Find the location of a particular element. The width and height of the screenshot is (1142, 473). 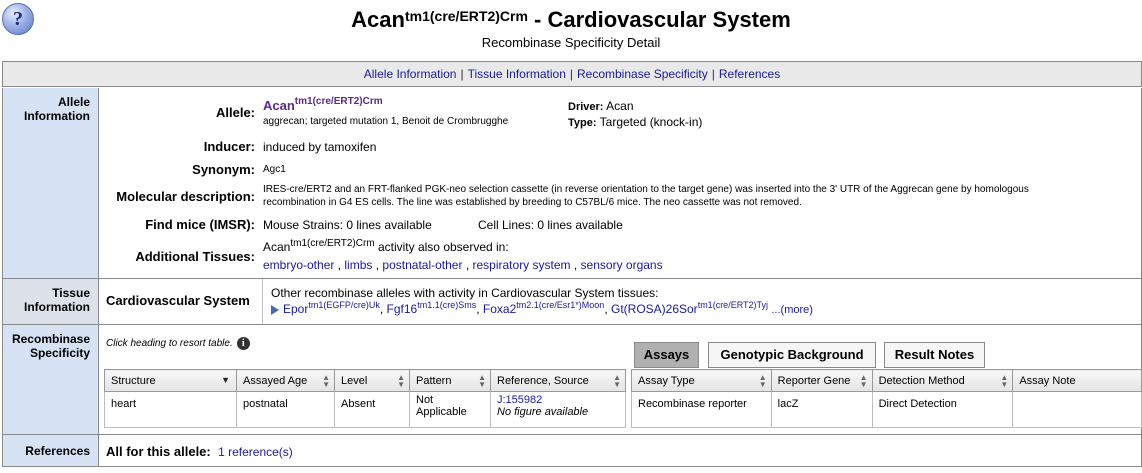

tissue-link-respiratory-system: respiratory system is located at coordinates (522, 265).